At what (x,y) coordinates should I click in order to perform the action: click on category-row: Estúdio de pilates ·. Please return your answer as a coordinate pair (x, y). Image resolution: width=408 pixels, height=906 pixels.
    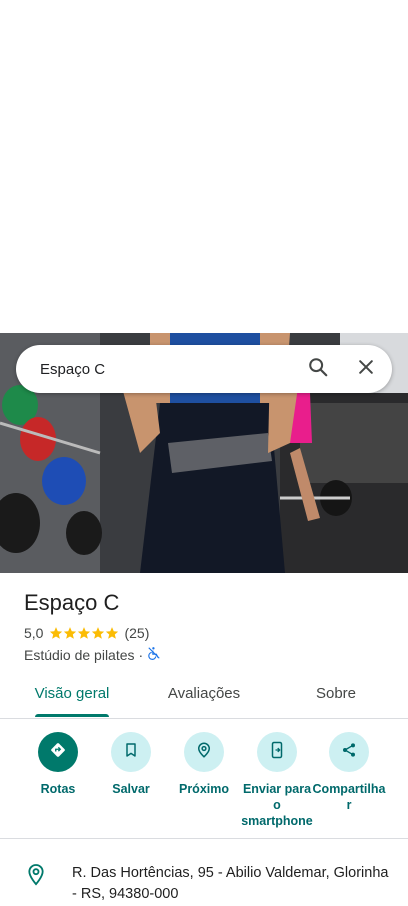
    Looking at the image, I should click on (92, 654).